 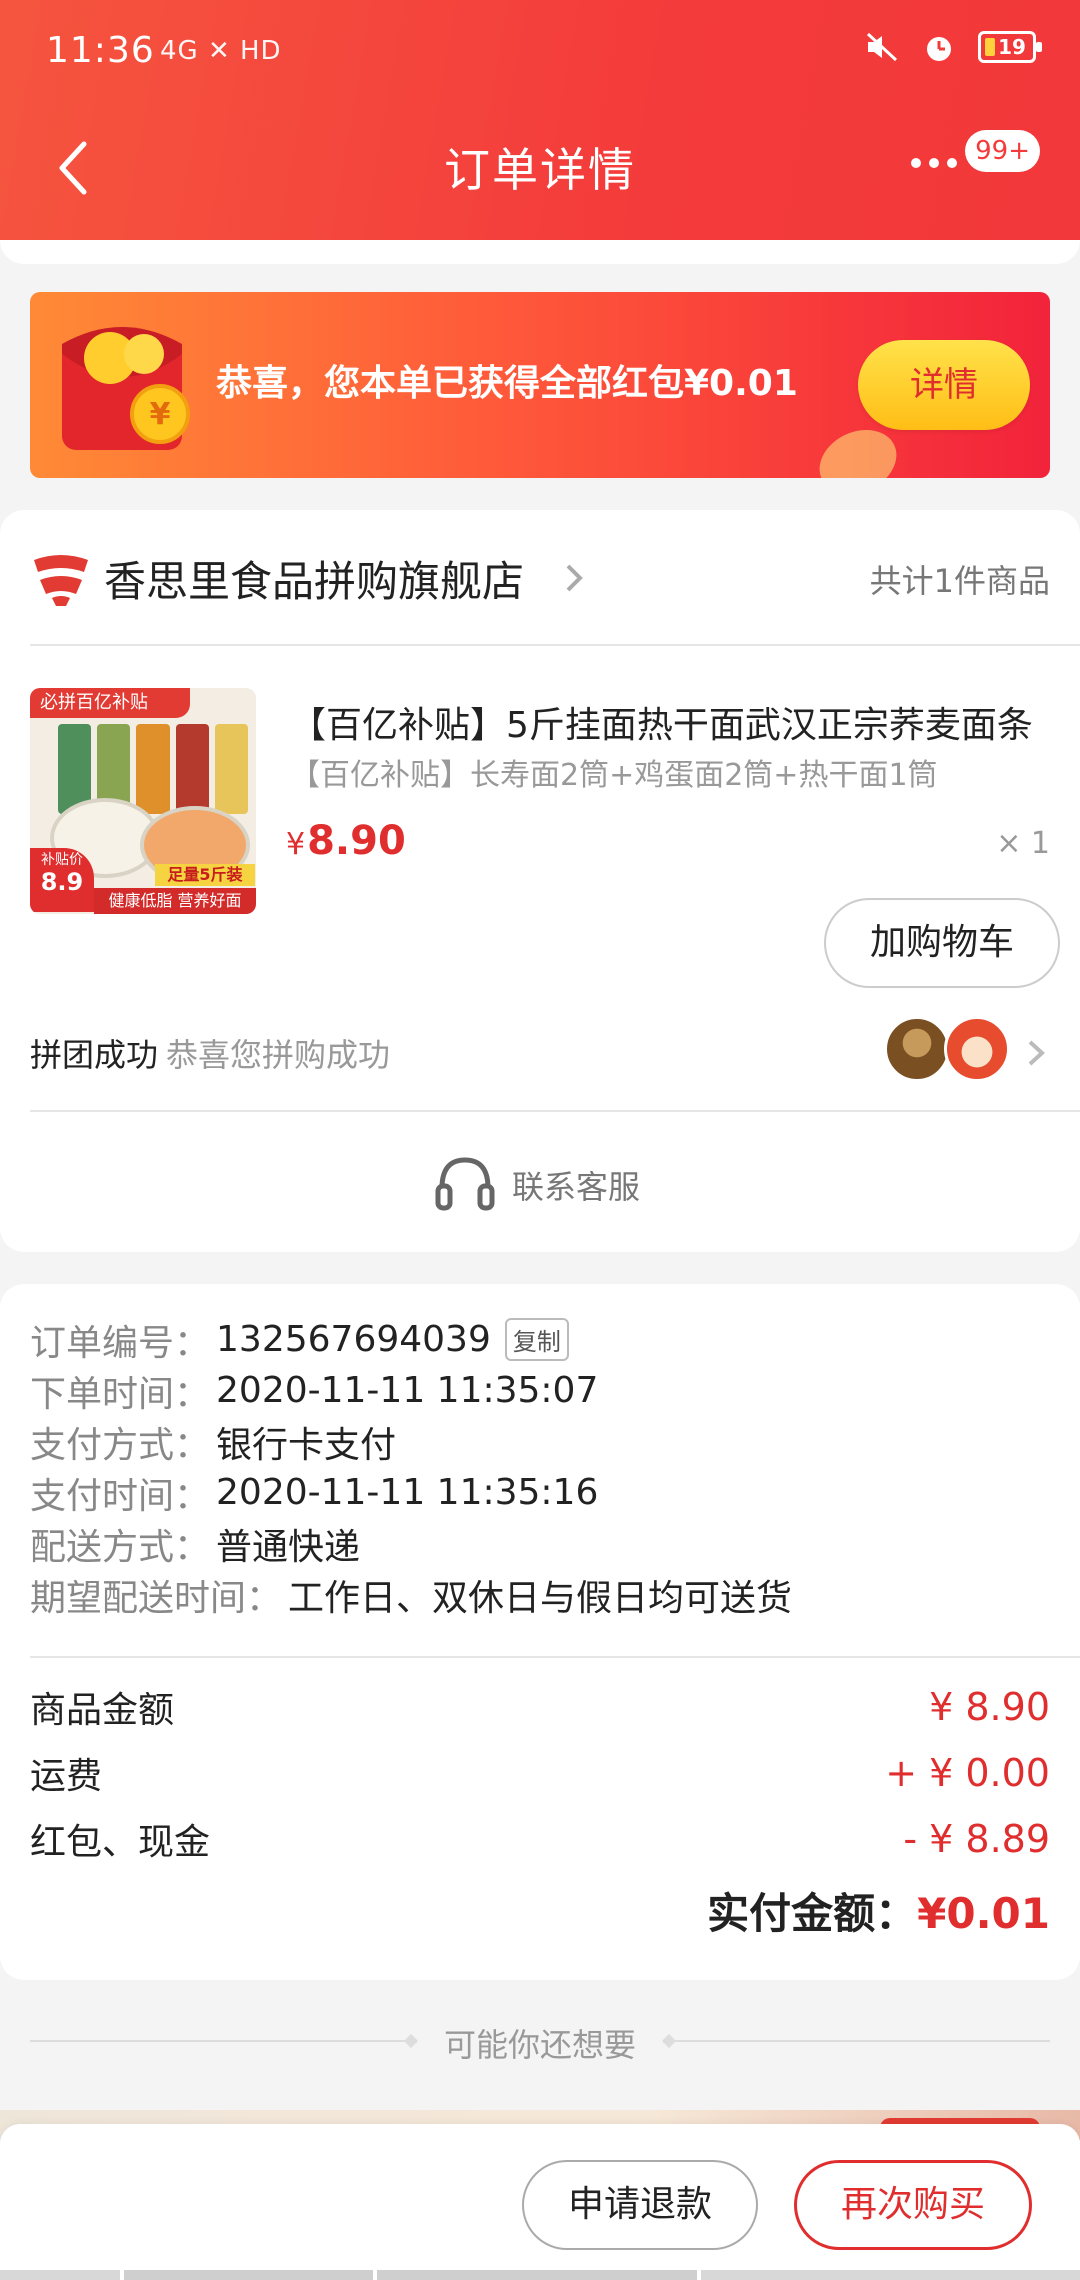 I want to click on shop-name: 香思里食品拼购旗舰店, so click(x=314, y=581).